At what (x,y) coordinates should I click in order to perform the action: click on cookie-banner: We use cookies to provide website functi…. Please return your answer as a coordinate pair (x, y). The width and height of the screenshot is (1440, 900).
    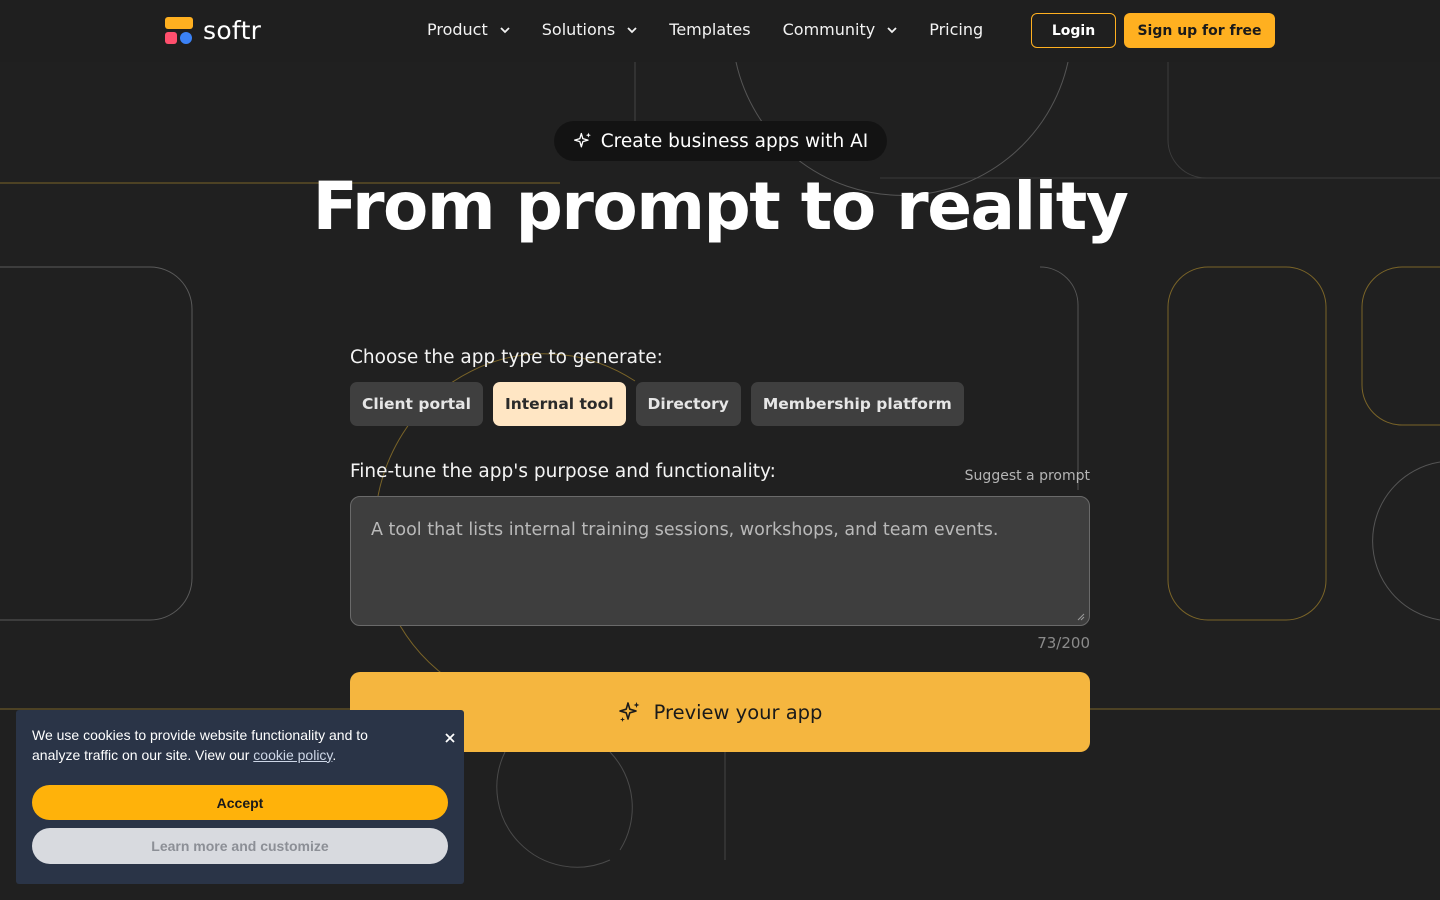
    Looking at the image, I should click on (240, 797).